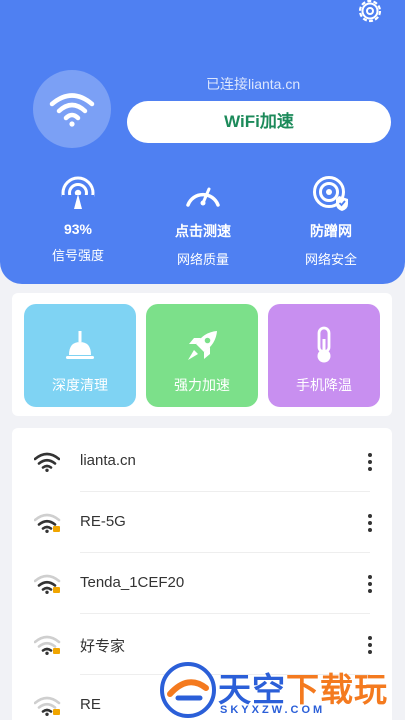 This screenshot has height=720, width=405. Describe the element at coordinates (202, 461) in the screenshot. I see `wifi-list-item: lianta.cn` at that location.